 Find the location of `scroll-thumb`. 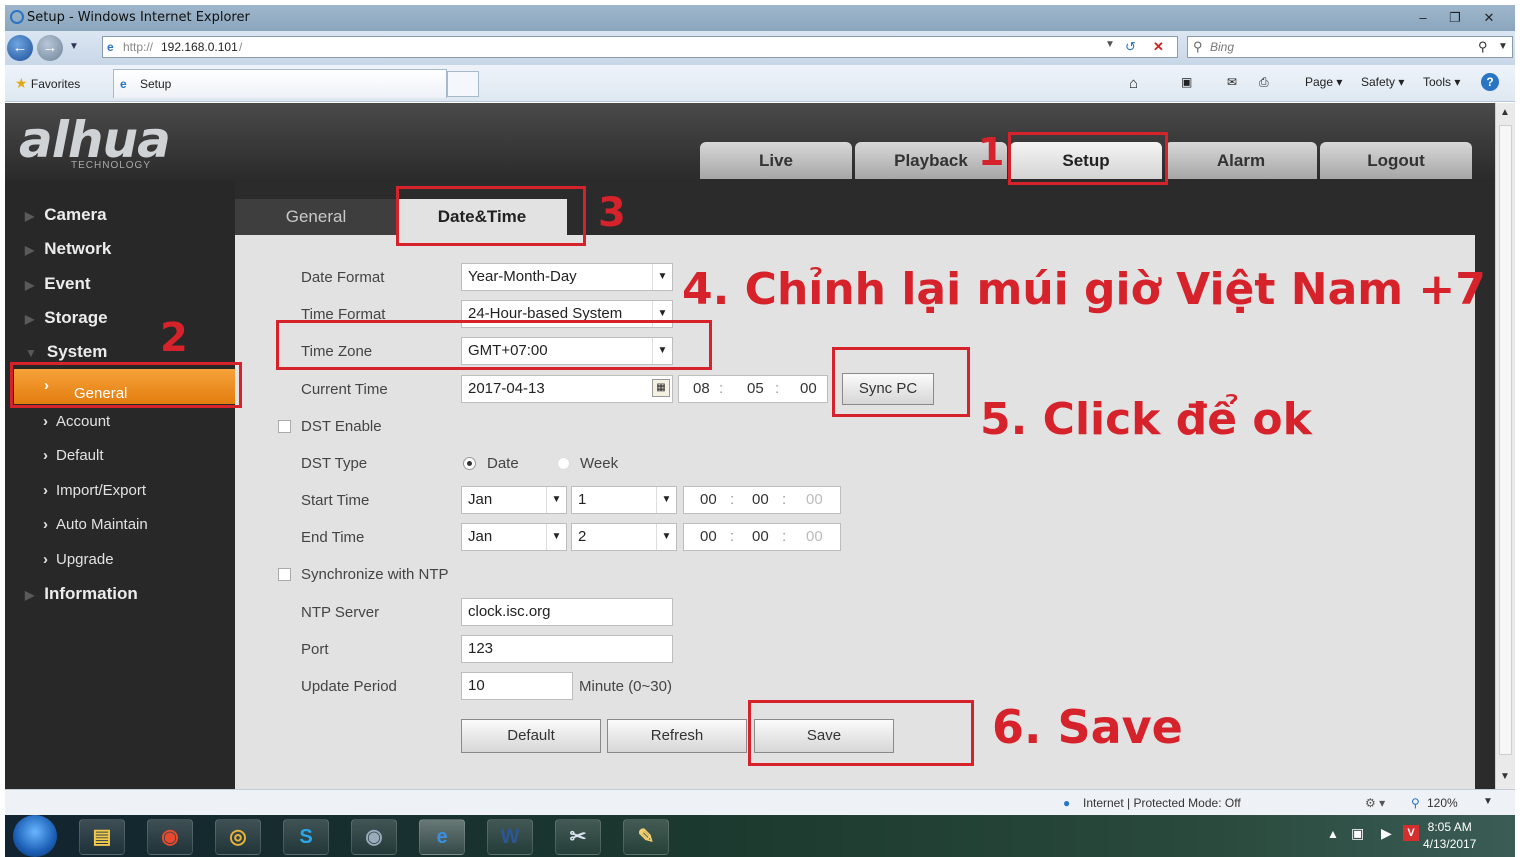

scroll-thumb is located at coordinates (1505, 440).